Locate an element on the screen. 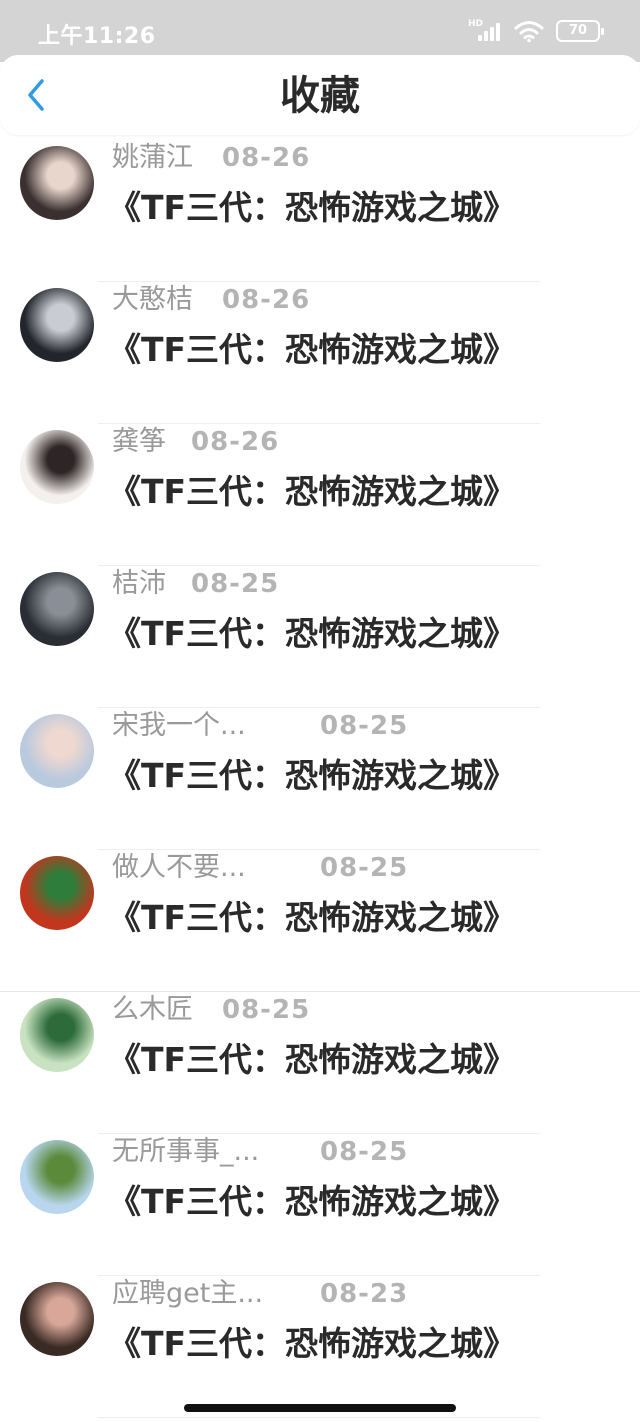  home-indicator is located at coordinates (320, 1408).